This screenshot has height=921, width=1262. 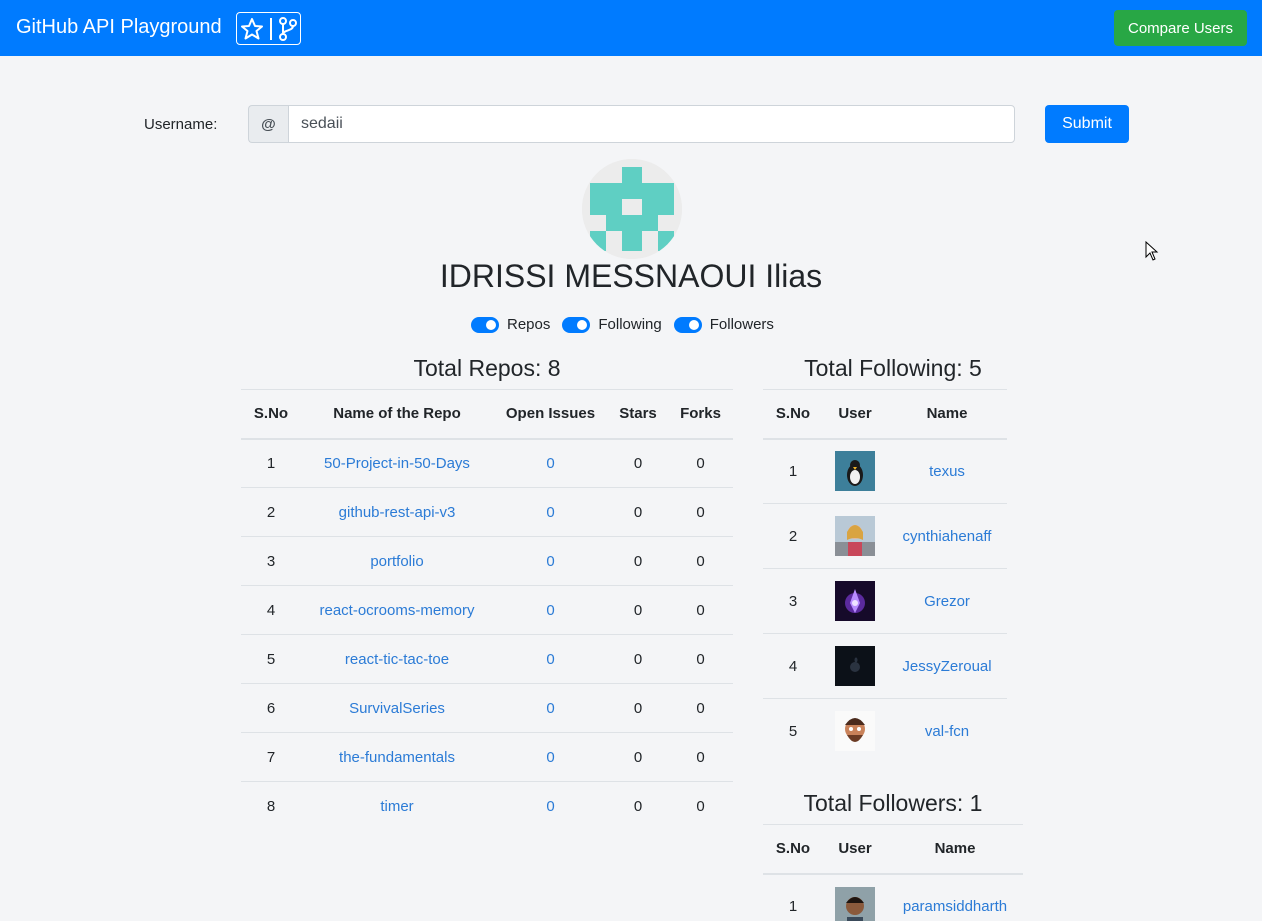 I want to click on user-link: Grezor, so click(x=947, y=601).